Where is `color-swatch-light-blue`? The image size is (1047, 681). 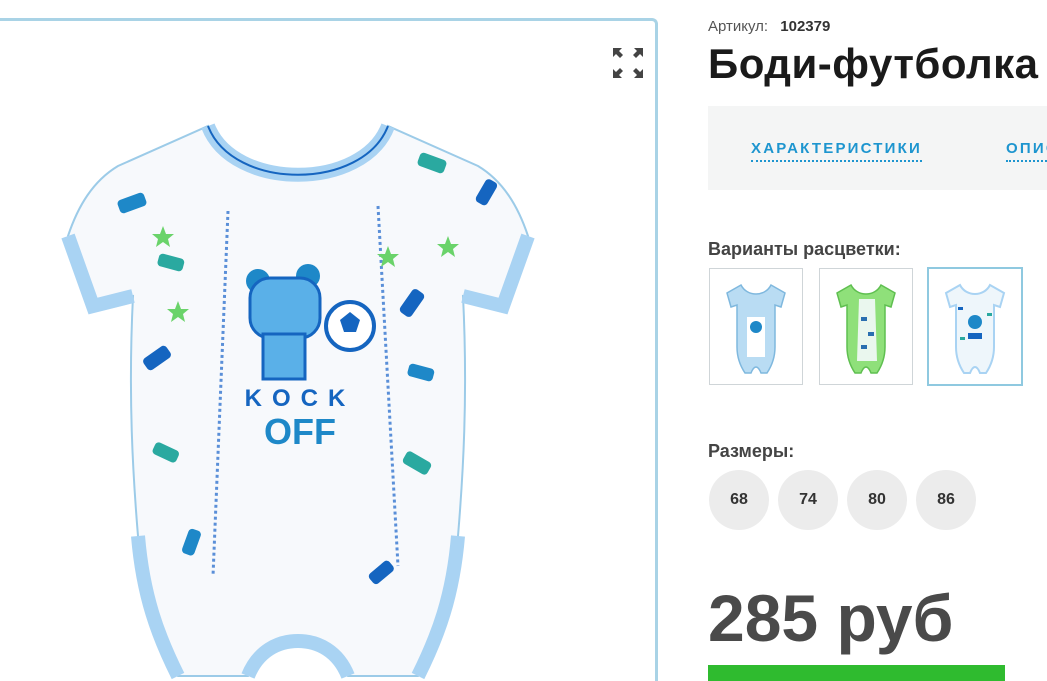
color-swatch-light-blue is located at coordinates (756, 326).